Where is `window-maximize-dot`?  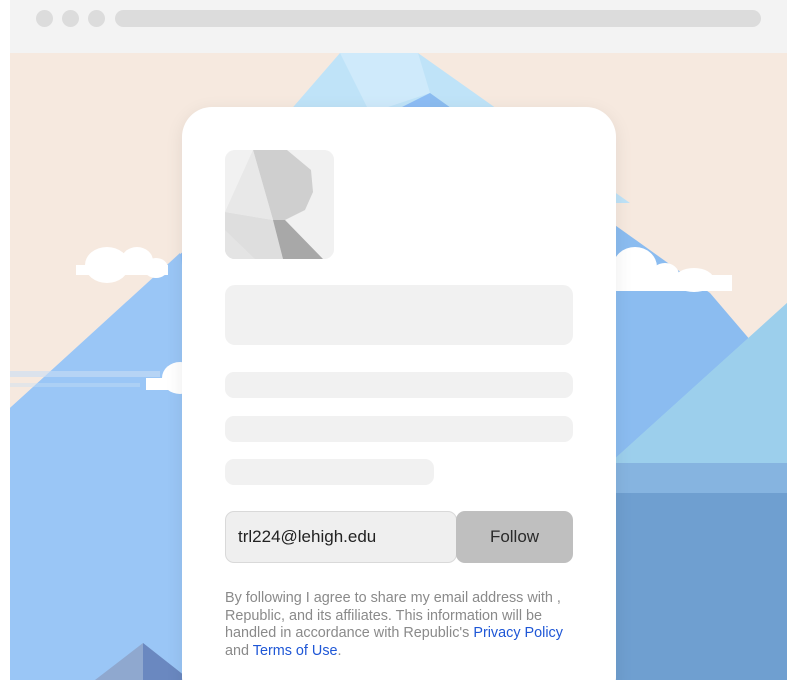 window-maximize-dot is located at coordinates (96, 18).